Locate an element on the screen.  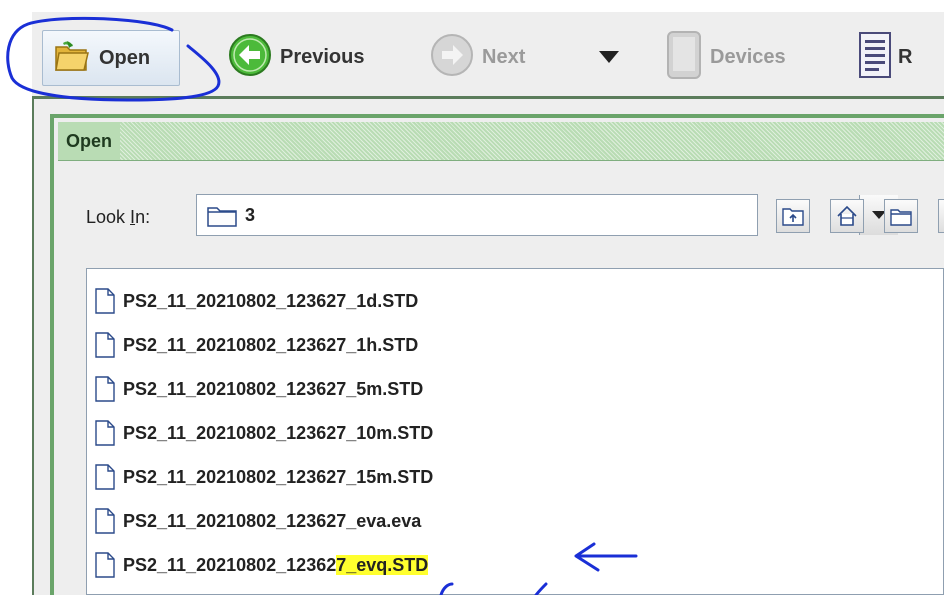
file-item: PS2_11_20210802_123627_10m.STD is located at coordinates (264, 433).